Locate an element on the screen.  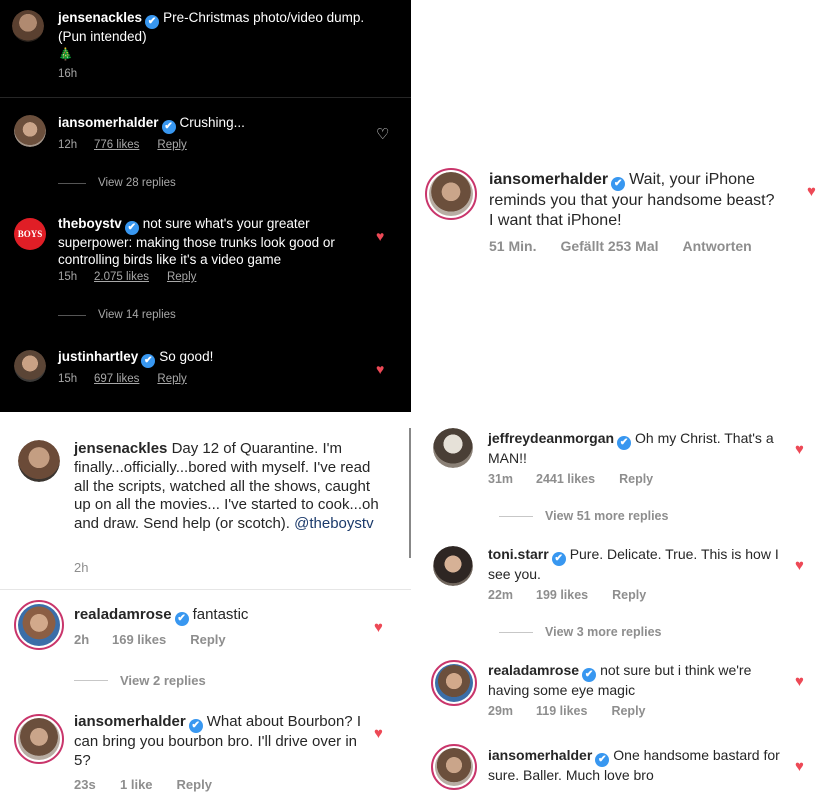
comment-time: 23s is located at coordinates (85, 784).